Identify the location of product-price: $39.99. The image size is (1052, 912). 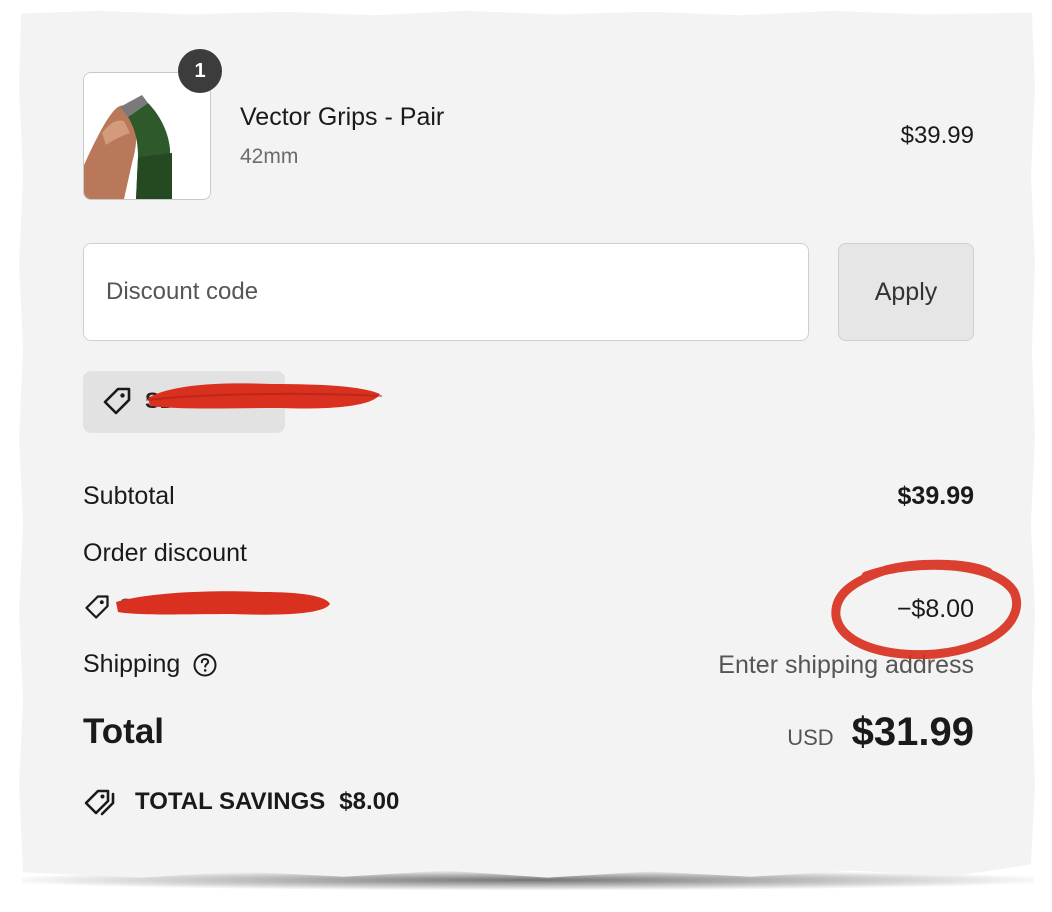
(937, 135).